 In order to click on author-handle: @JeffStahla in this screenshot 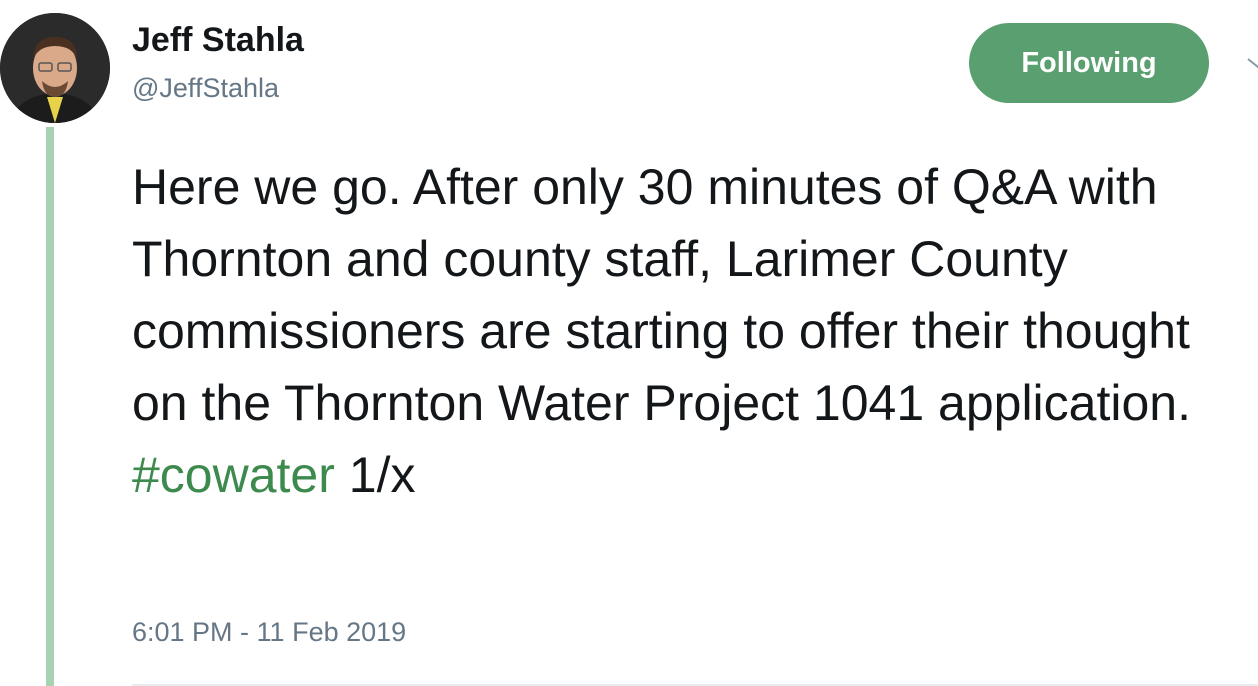, I will do `click(205, 88)`.